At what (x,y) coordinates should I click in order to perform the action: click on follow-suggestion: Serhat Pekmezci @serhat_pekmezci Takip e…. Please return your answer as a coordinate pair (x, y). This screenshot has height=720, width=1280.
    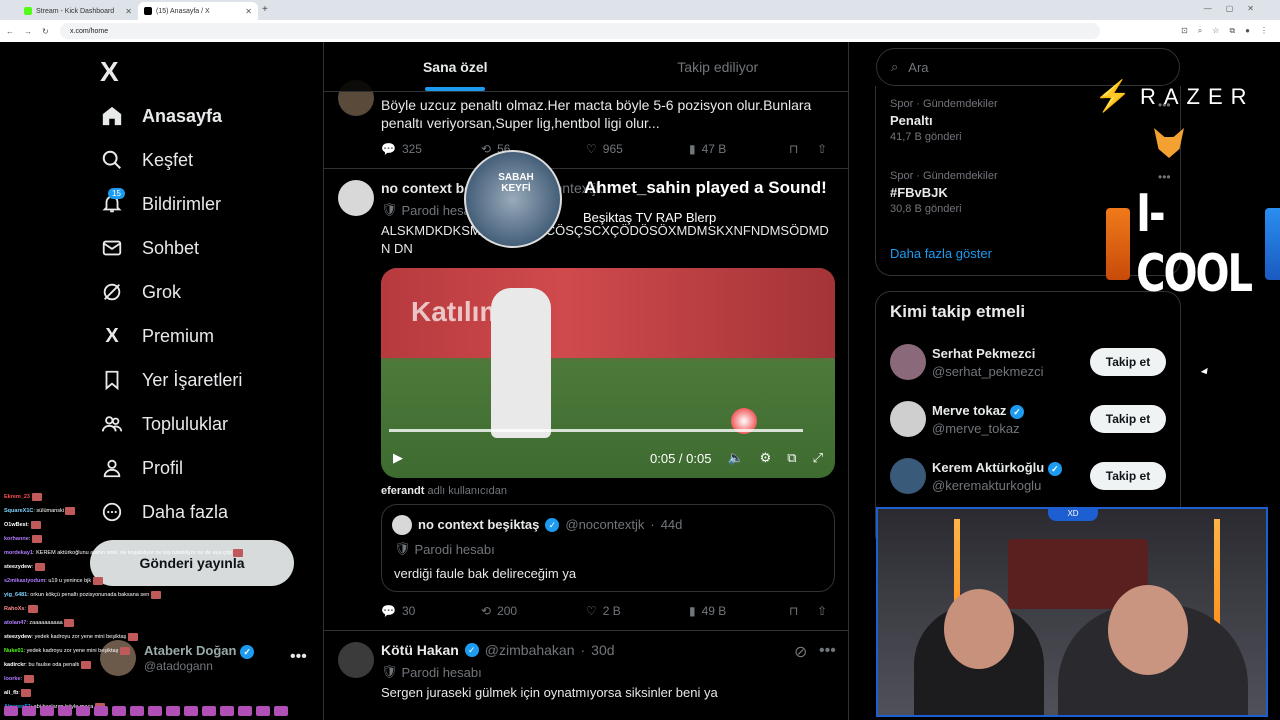
    Looking at the image, I should click on (1030, 362).